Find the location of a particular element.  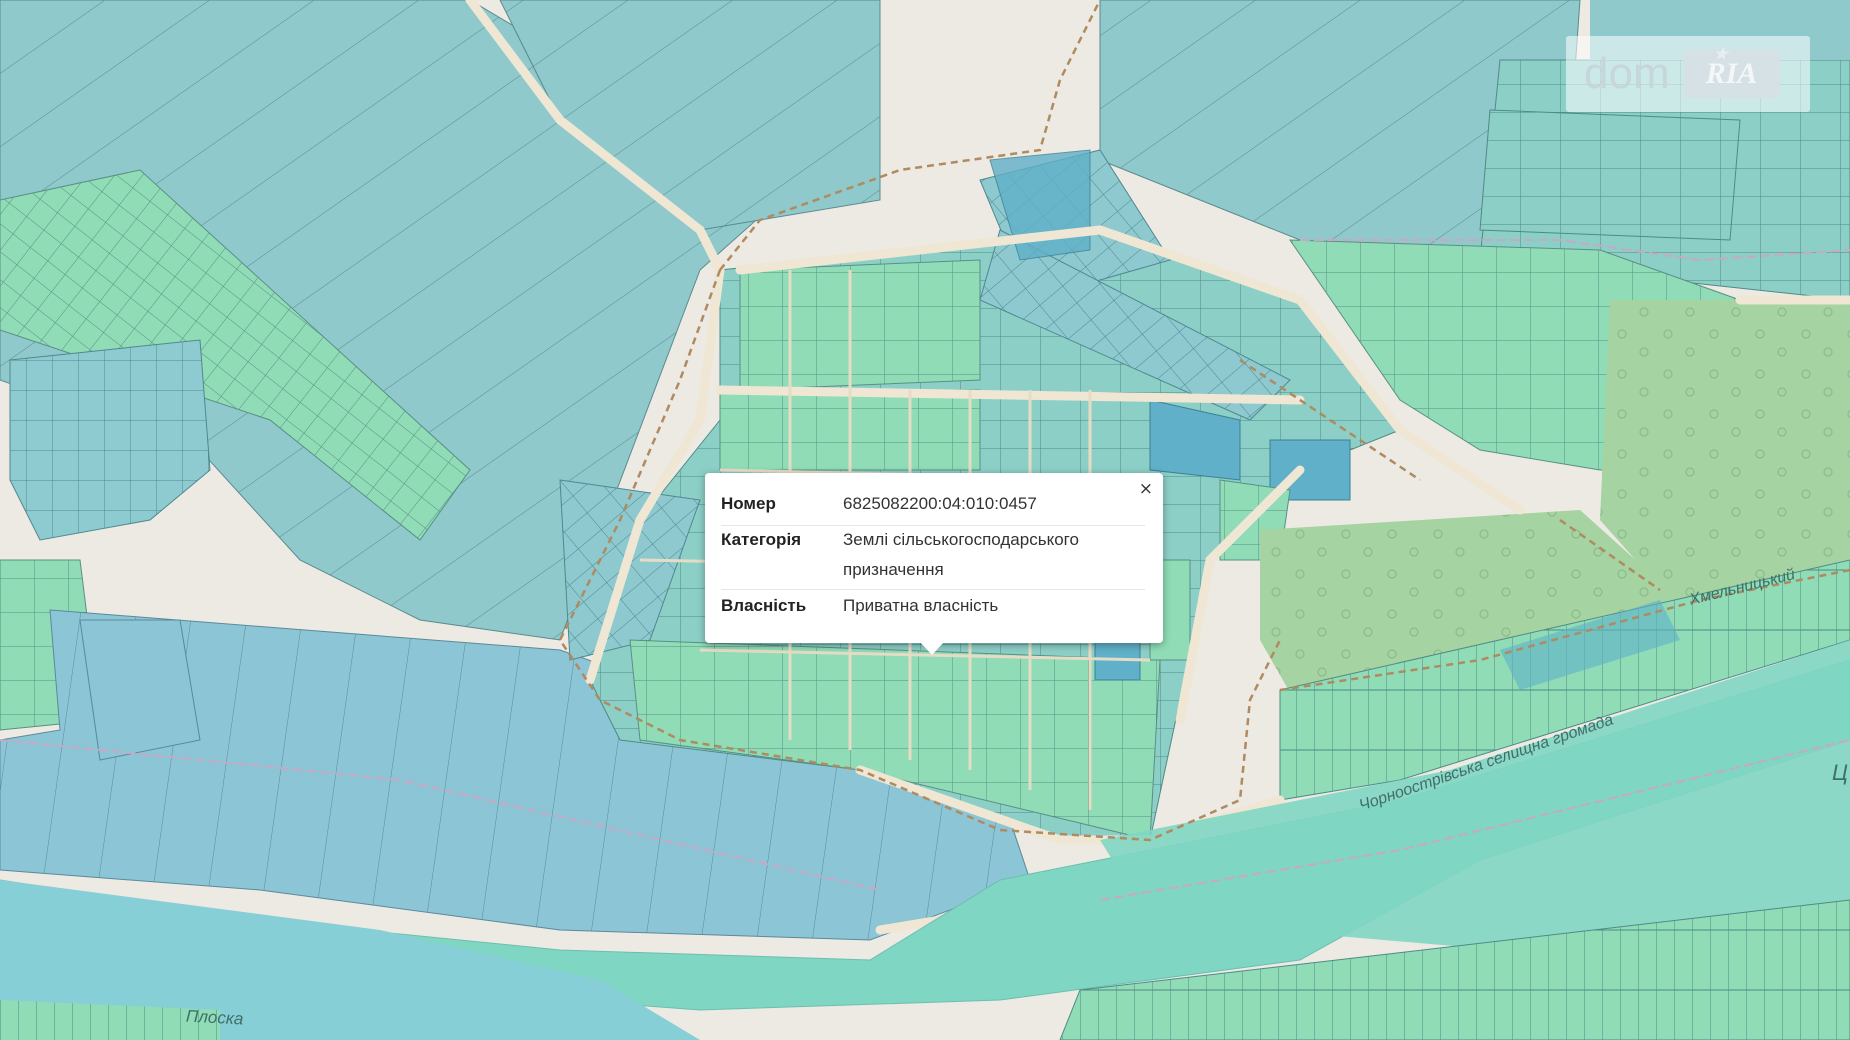

logo-dom-text: dom is located at coordinates (1627, 73).